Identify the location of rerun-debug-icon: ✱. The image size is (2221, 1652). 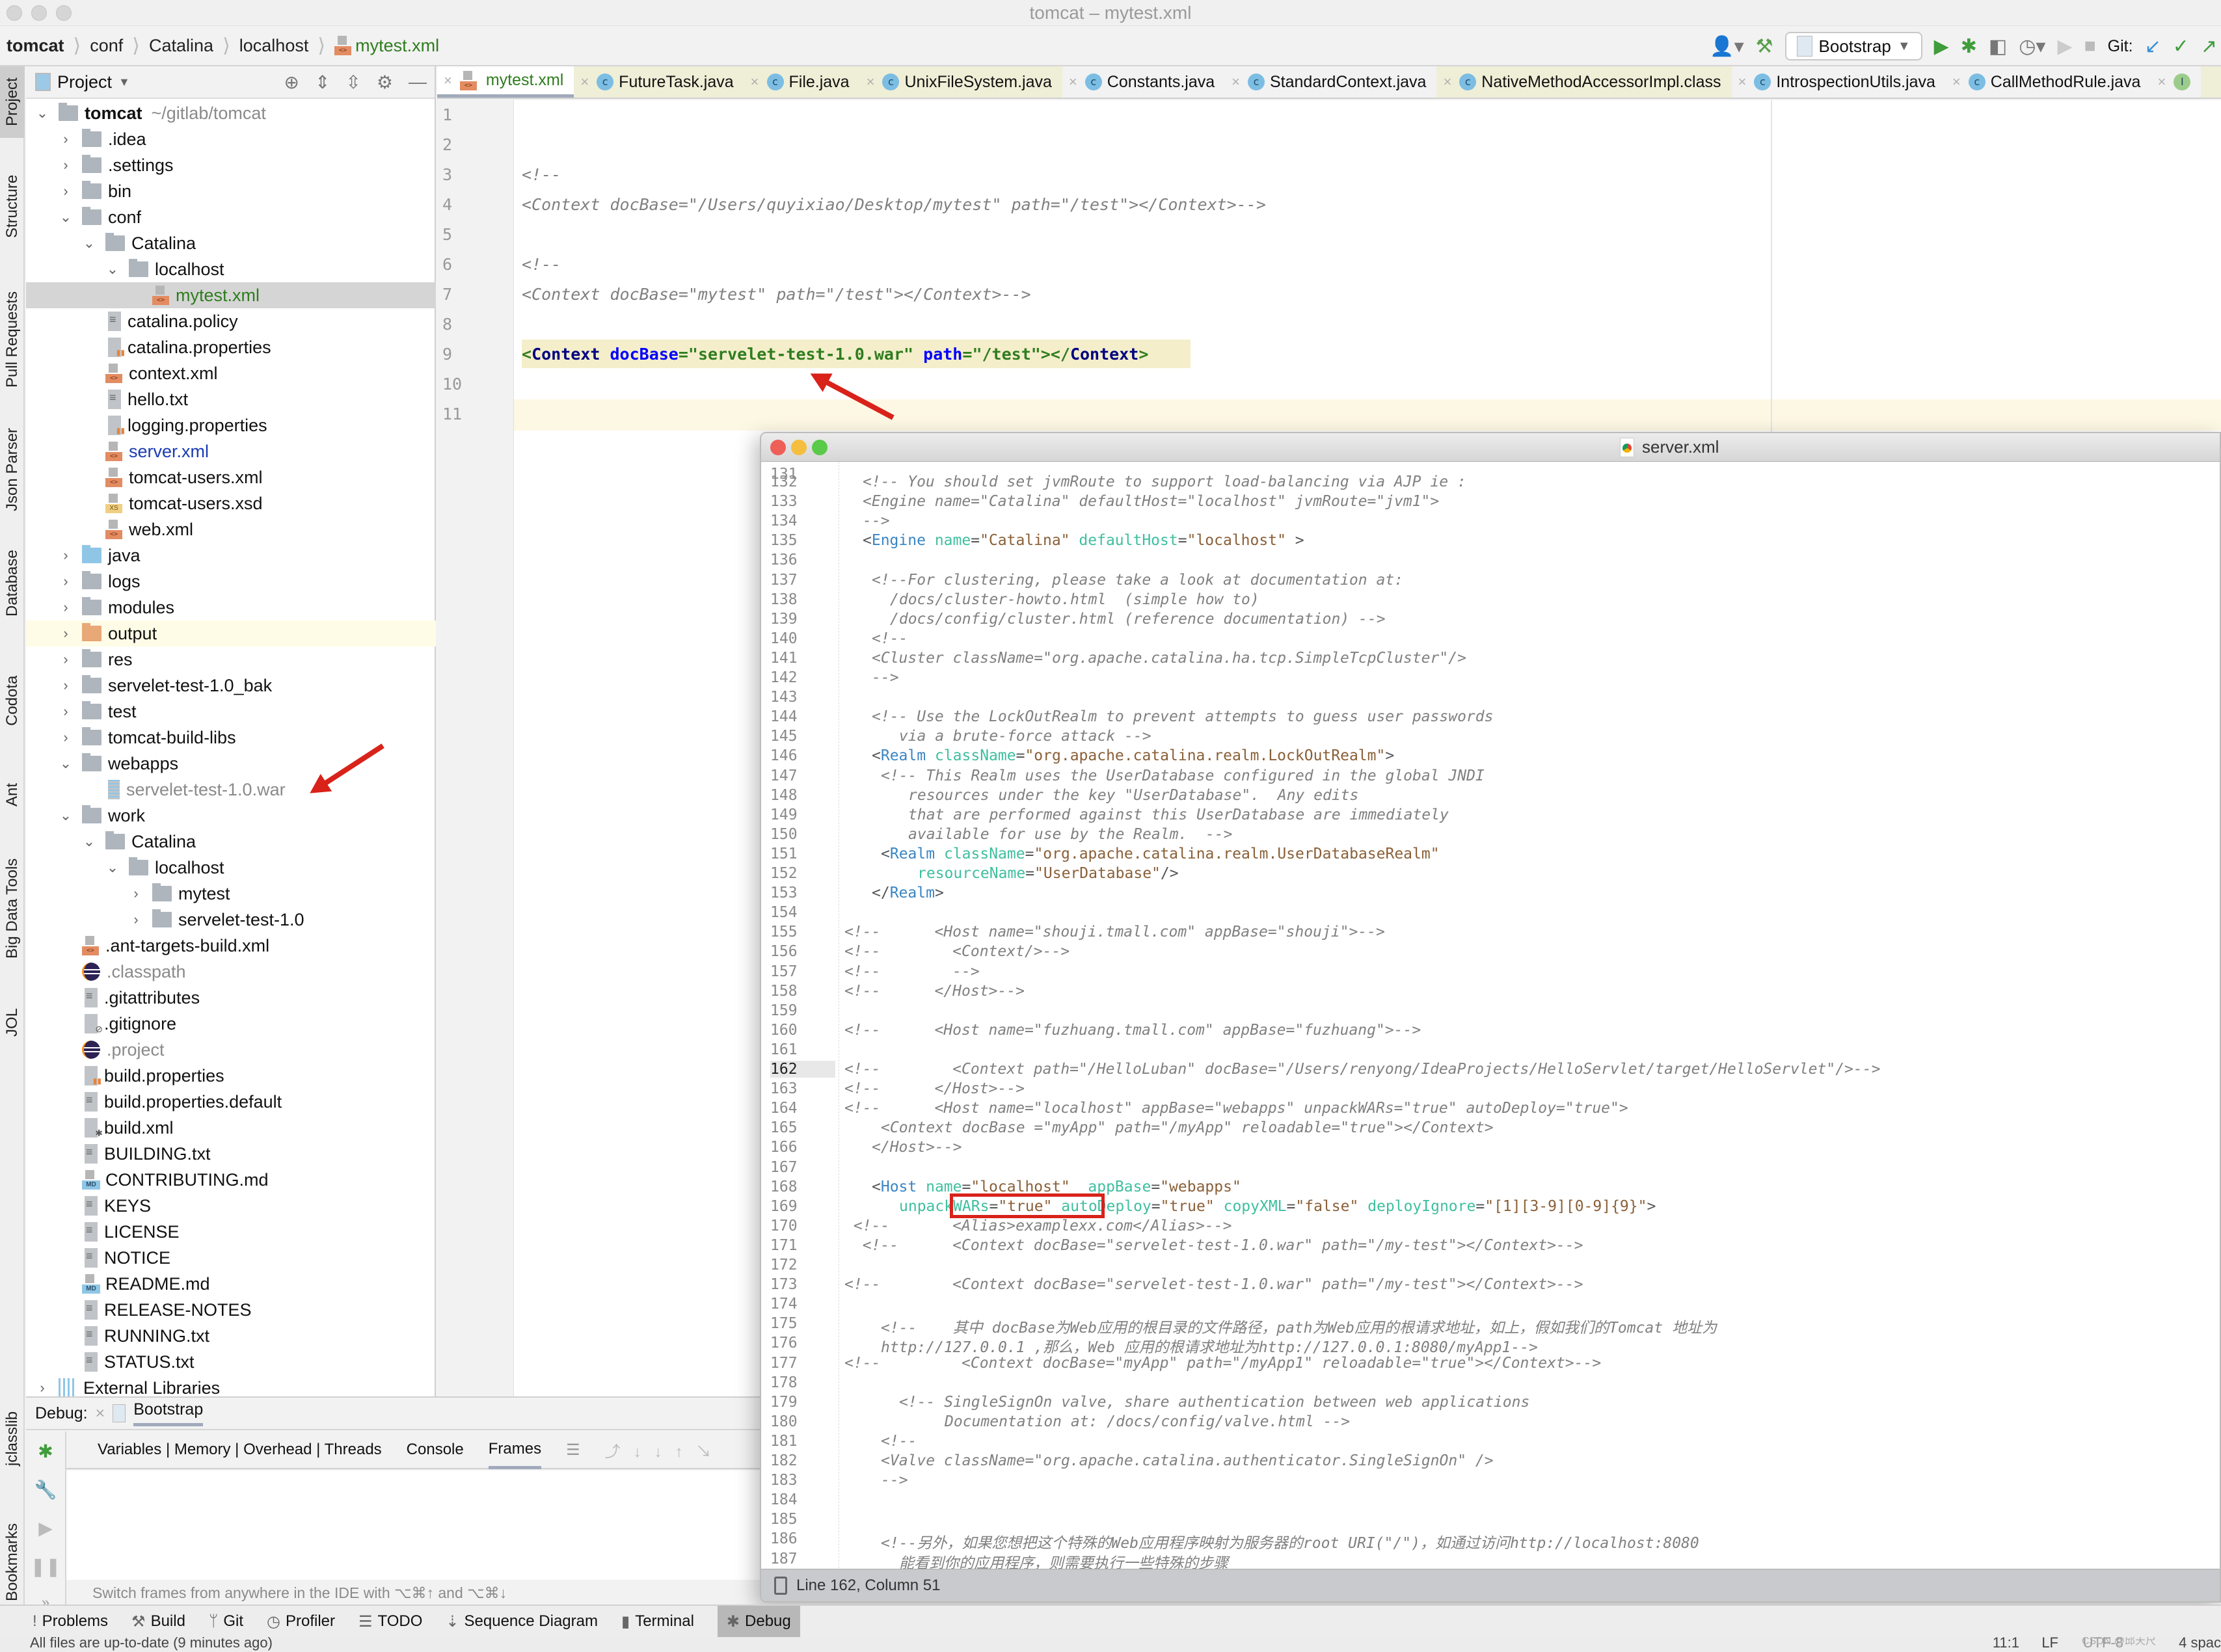
(46, 1451).